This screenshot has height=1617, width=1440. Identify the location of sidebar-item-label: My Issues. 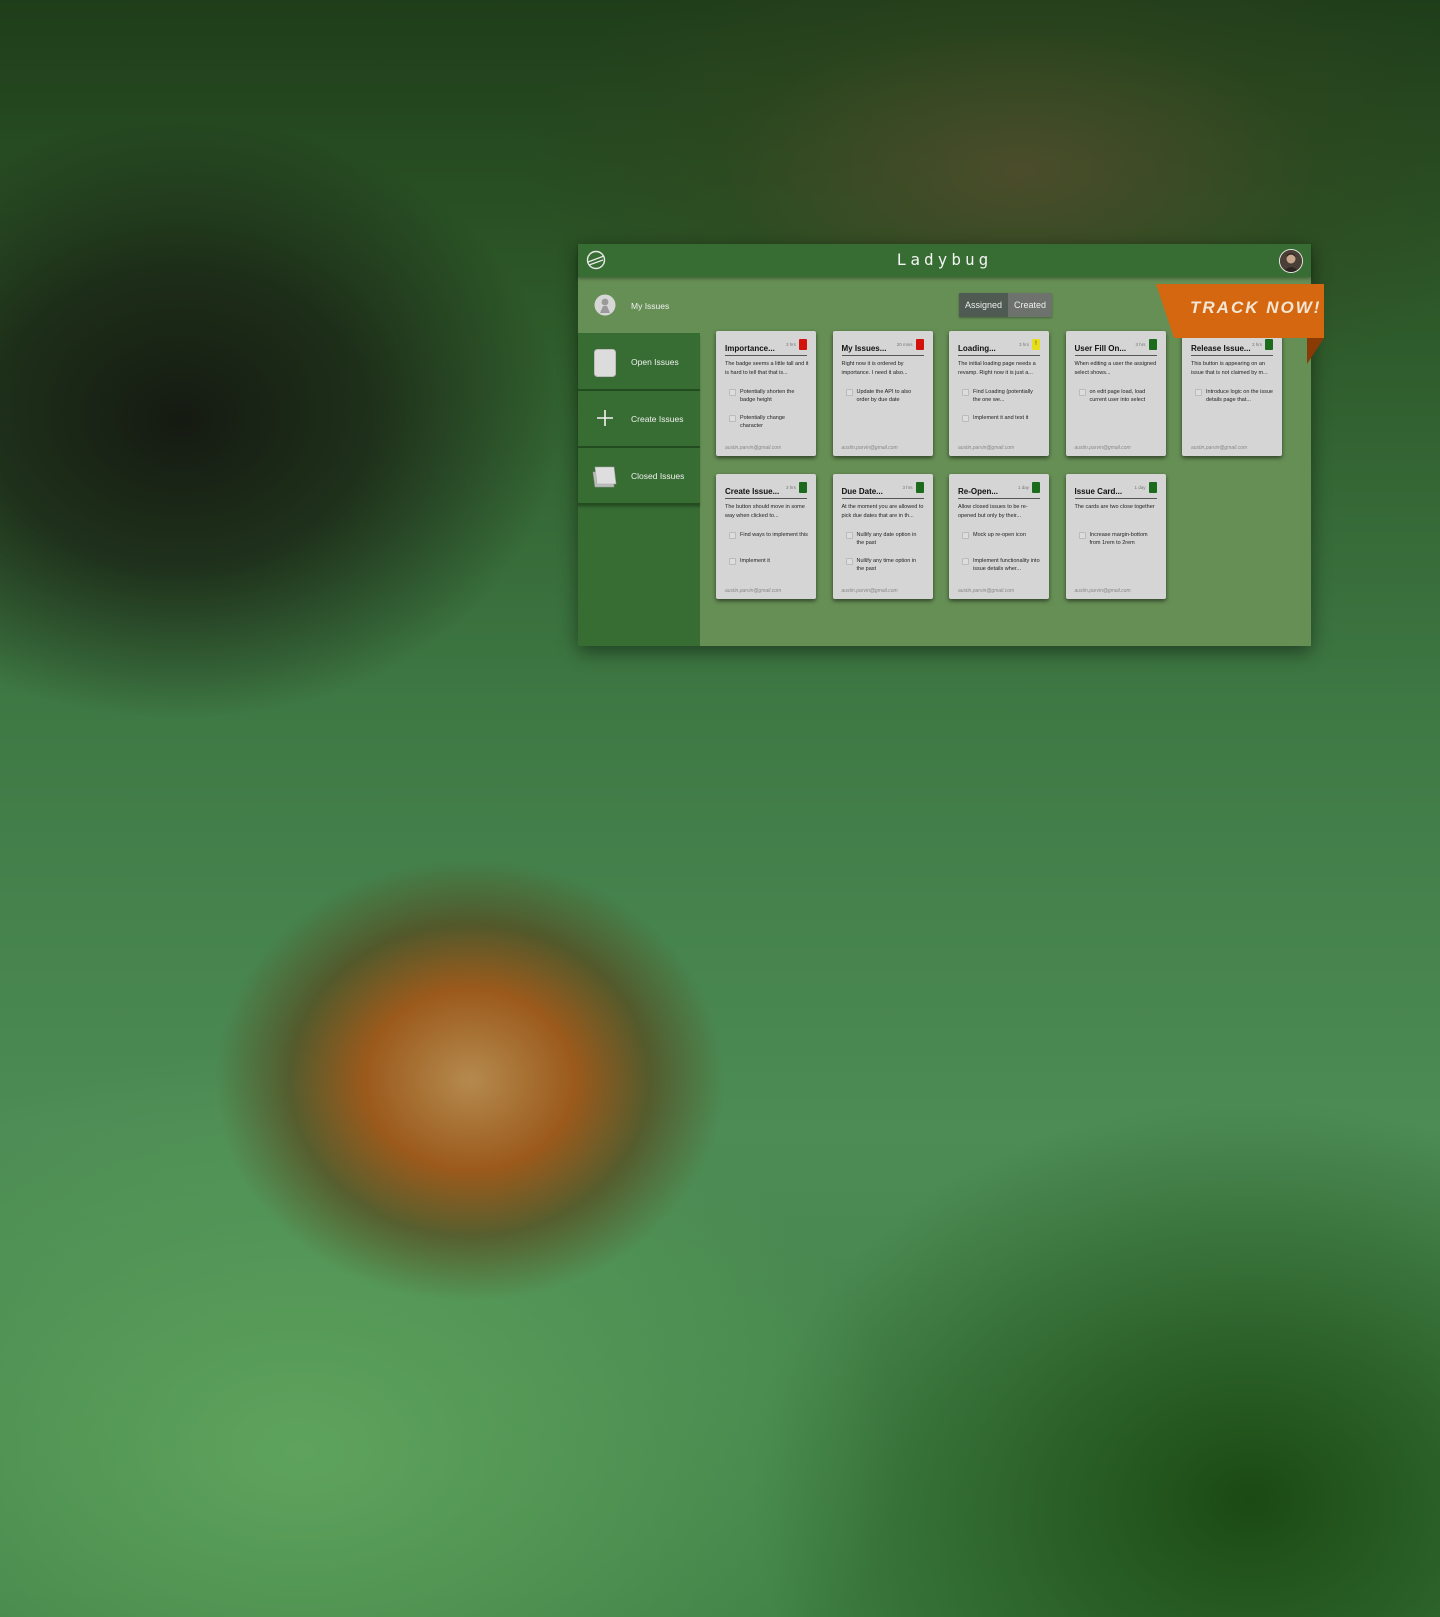
(650, 306).